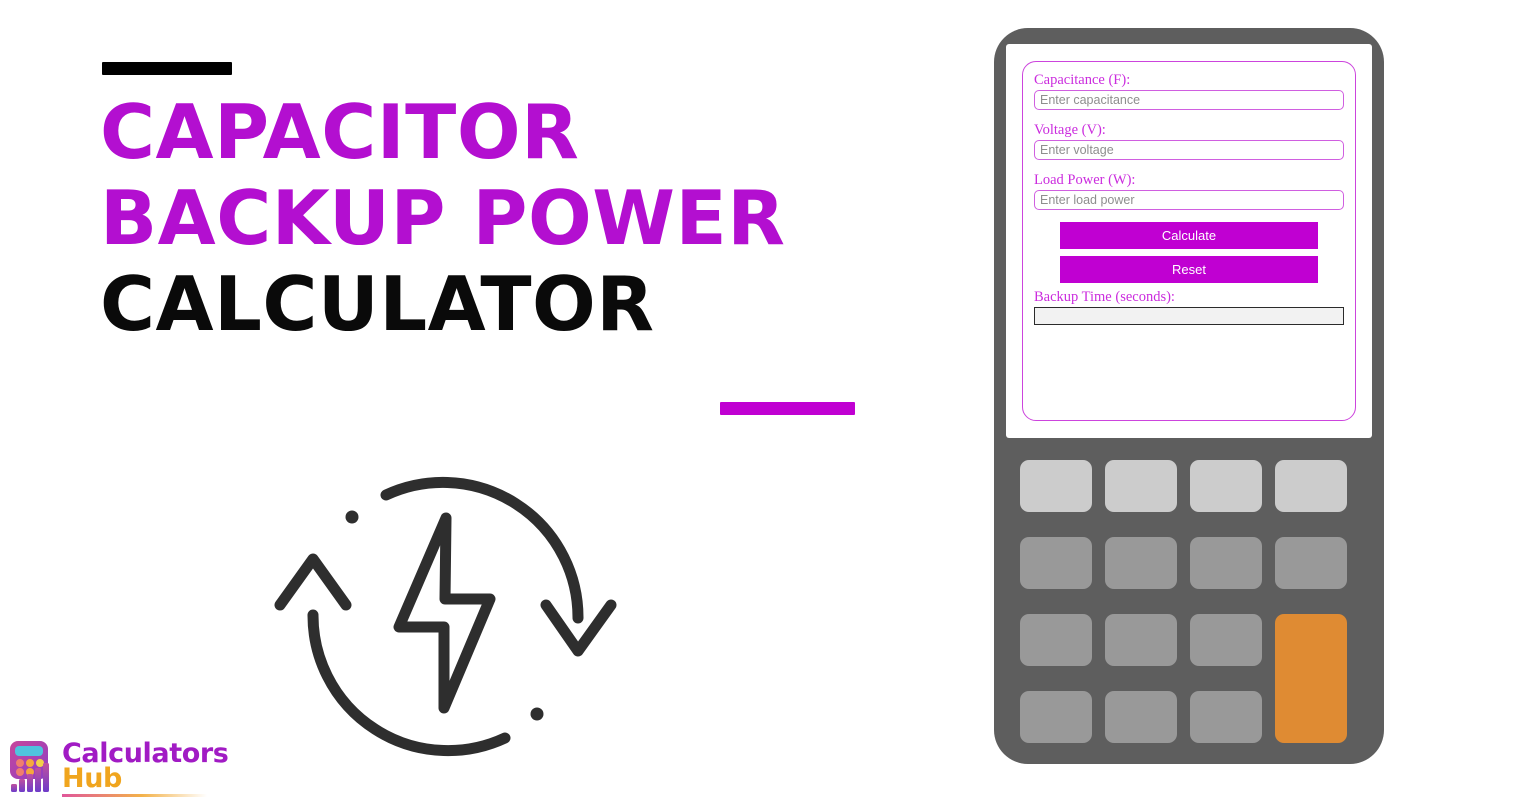  What do you see at coordinates (1189, 316) in the screenshot?
I see `backup-time-result-input` at bounding box center [1189, 316].